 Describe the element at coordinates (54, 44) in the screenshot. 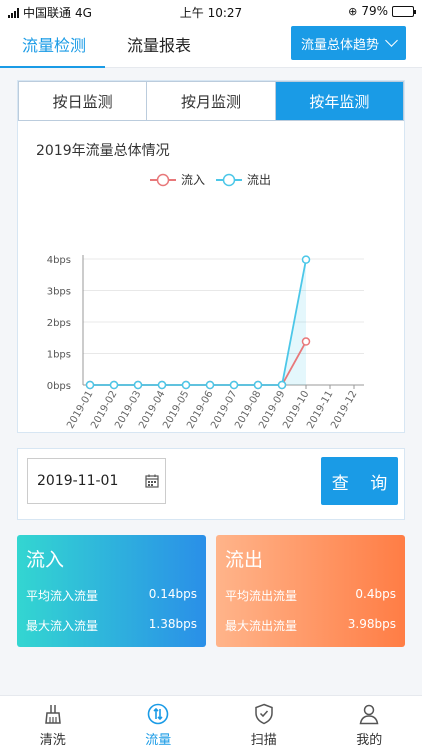

I see `tab-traffic-detection: 流量检测` at that location.